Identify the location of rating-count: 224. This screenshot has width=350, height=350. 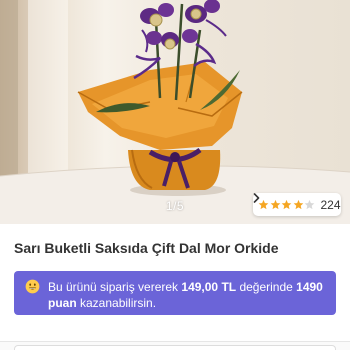
(330, 204).